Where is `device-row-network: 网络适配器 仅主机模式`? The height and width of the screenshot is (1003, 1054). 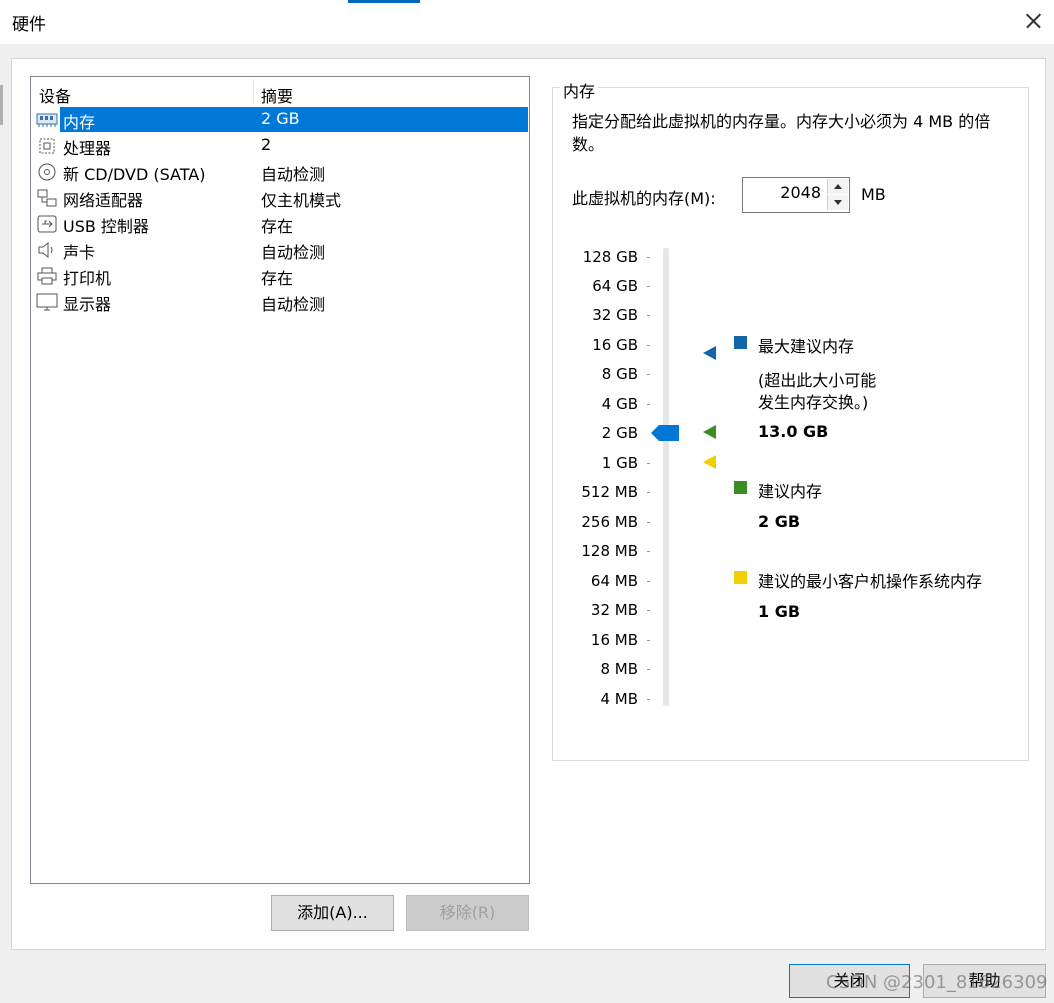 device-row-network: 网络适配器 仅主机模式 is located at coordinates (280, 198).